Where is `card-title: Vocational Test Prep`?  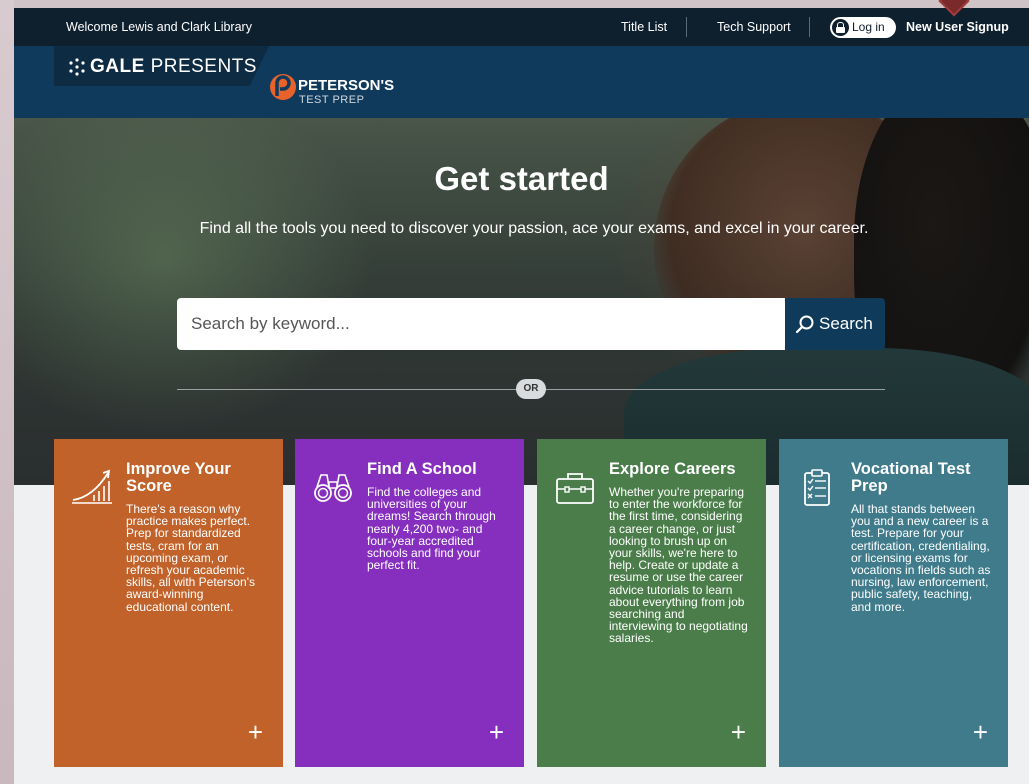 card-title: Vocational Test Prep is located at coordinates (911, 477).